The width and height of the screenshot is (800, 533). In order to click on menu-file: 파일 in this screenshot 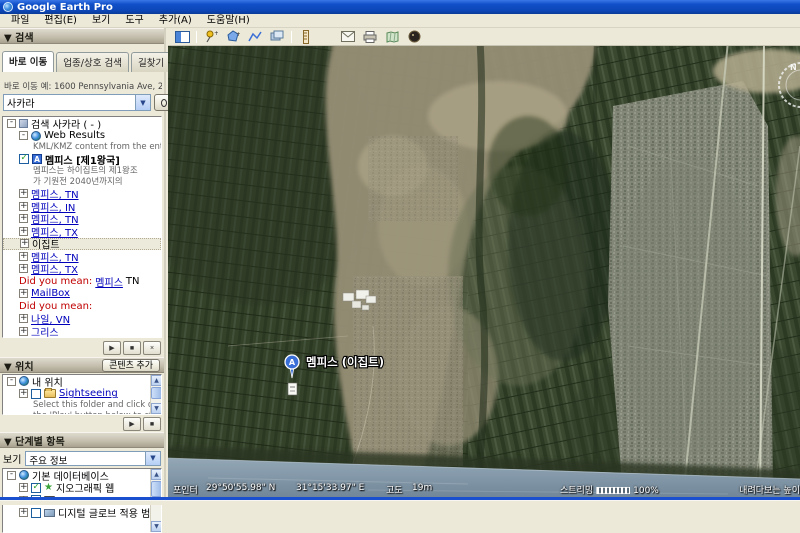, I will do `click(20, 20)`.